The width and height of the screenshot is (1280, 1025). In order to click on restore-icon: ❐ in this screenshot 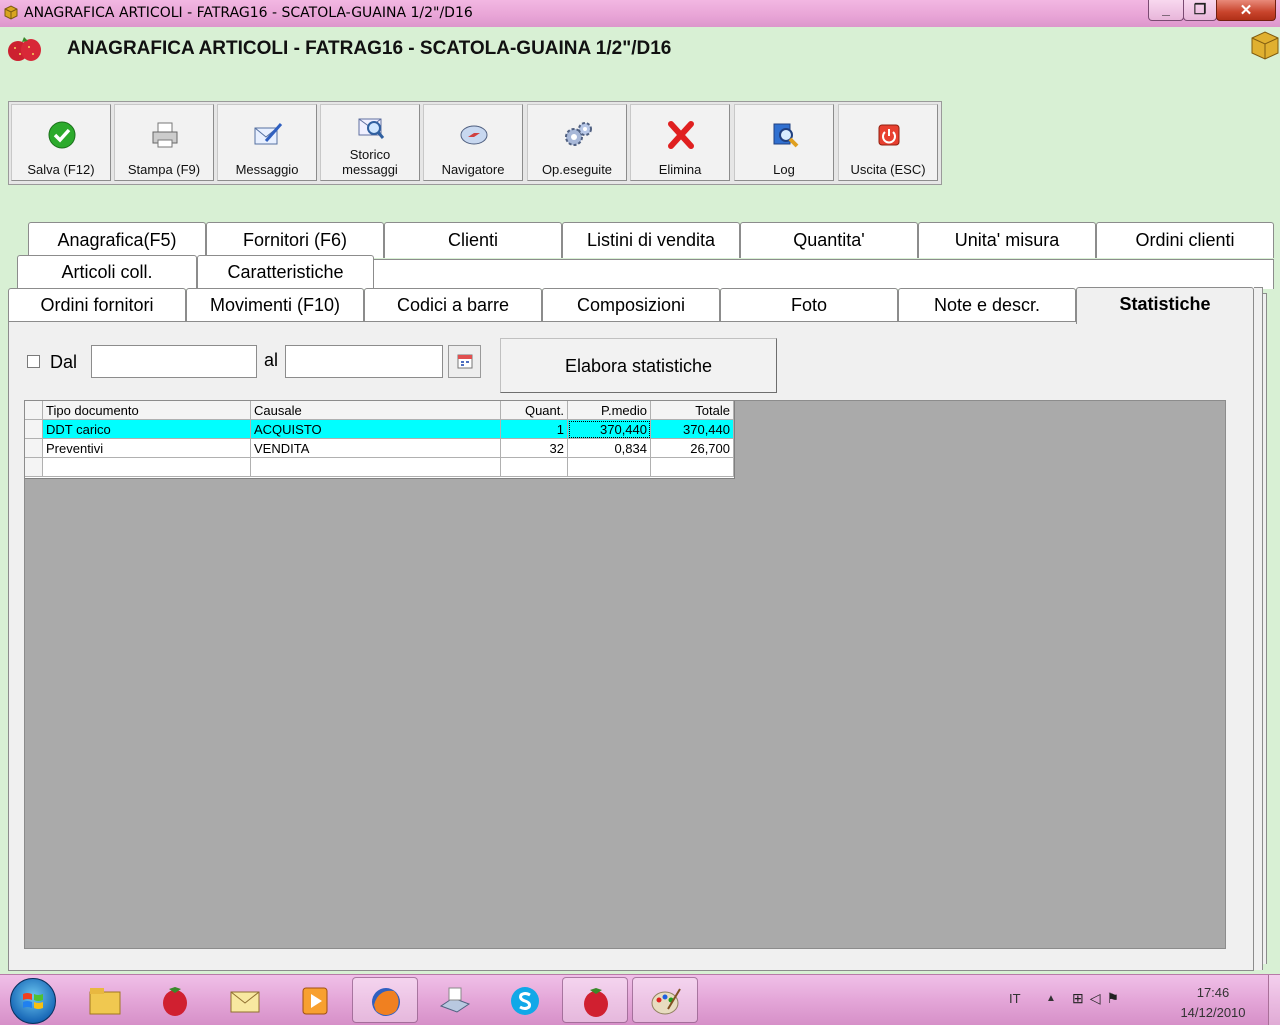, I will do `click(1200, 9)`.